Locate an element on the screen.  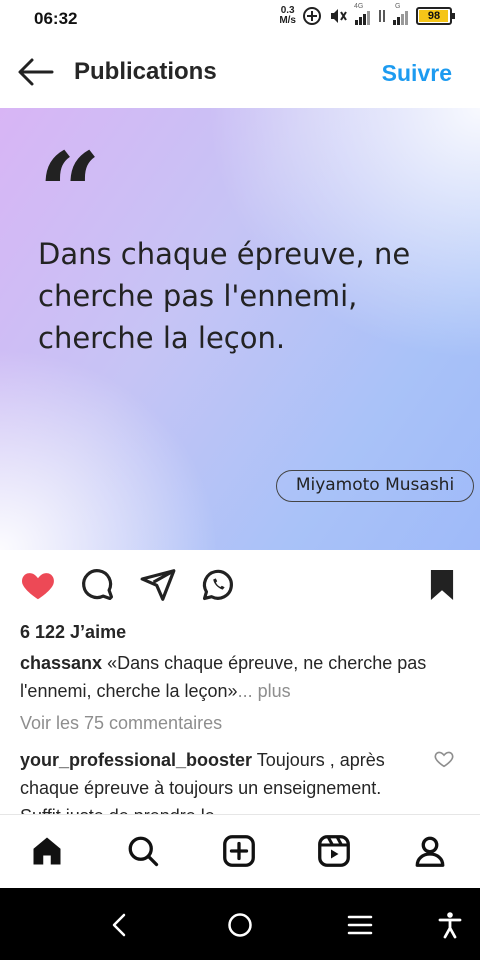
send-icon is located at coordinates (158, 585).